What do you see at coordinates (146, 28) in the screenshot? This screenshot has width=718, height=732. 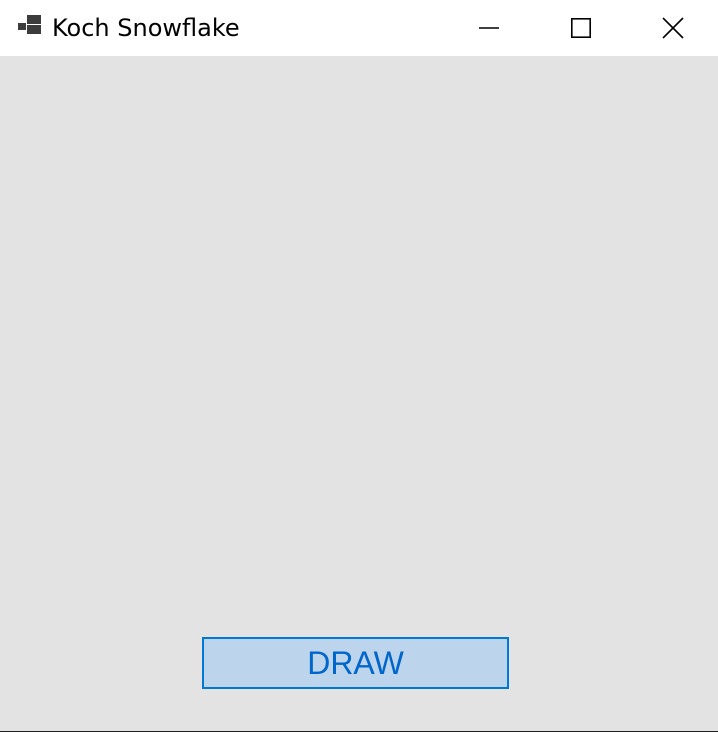 I see `window-title: Koch Snowflake` at bounding box center [146, 28].